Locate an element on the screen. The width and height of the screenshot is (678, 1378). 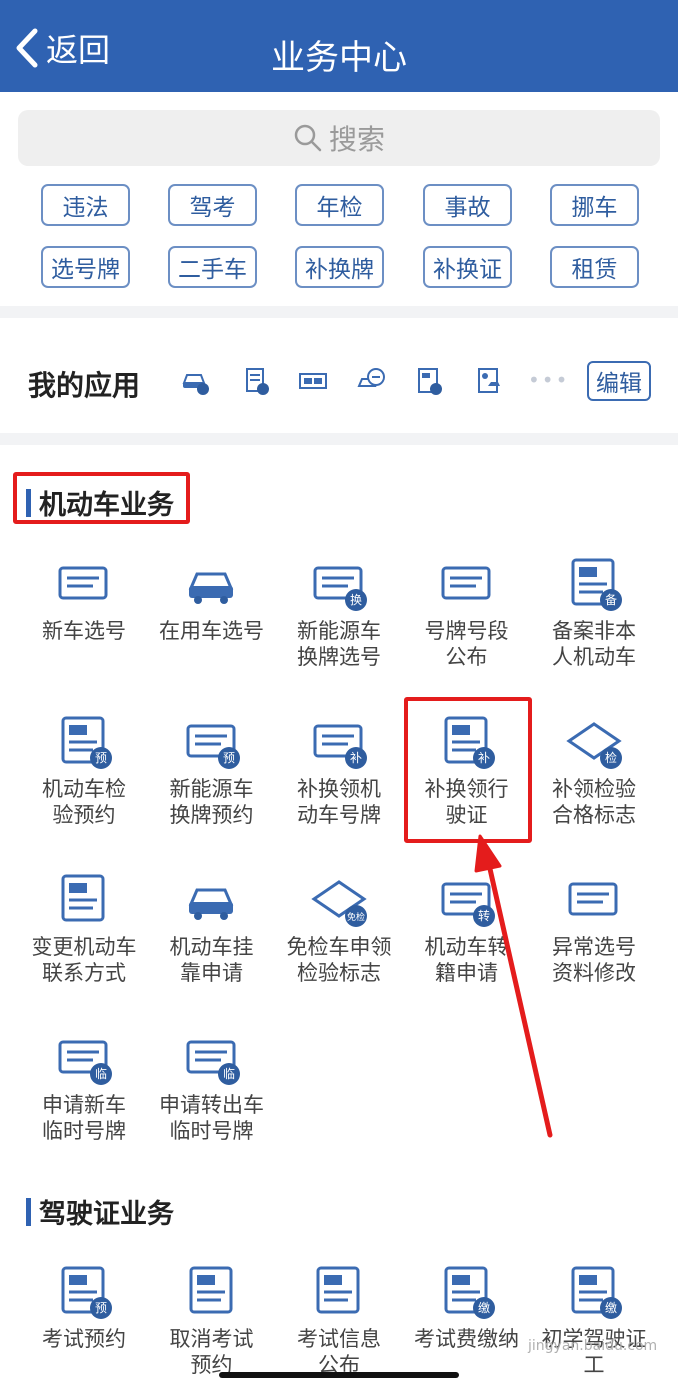
affiliation-icon is located at coordinates (210, 904).